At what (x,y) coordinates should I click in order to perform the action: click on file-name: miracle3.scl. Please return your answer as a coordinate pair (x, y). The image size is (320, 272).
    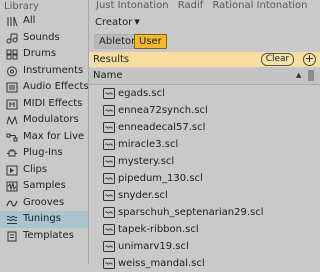
    Looking at the image, I should click on (148, 144).